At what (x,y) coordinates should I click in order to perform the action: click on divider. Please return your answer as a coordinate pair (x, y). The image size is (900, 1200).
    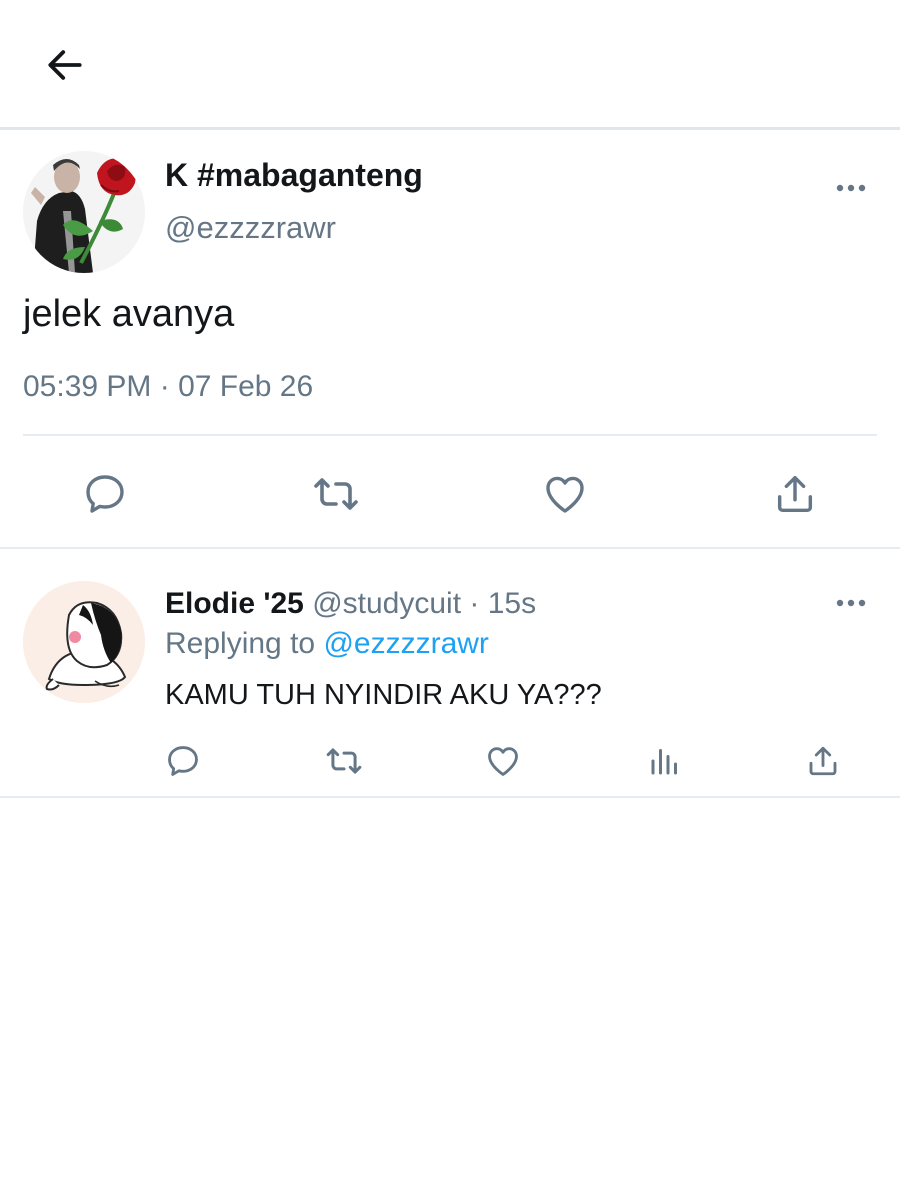
    Looking at the image, I should click on (450, 435).